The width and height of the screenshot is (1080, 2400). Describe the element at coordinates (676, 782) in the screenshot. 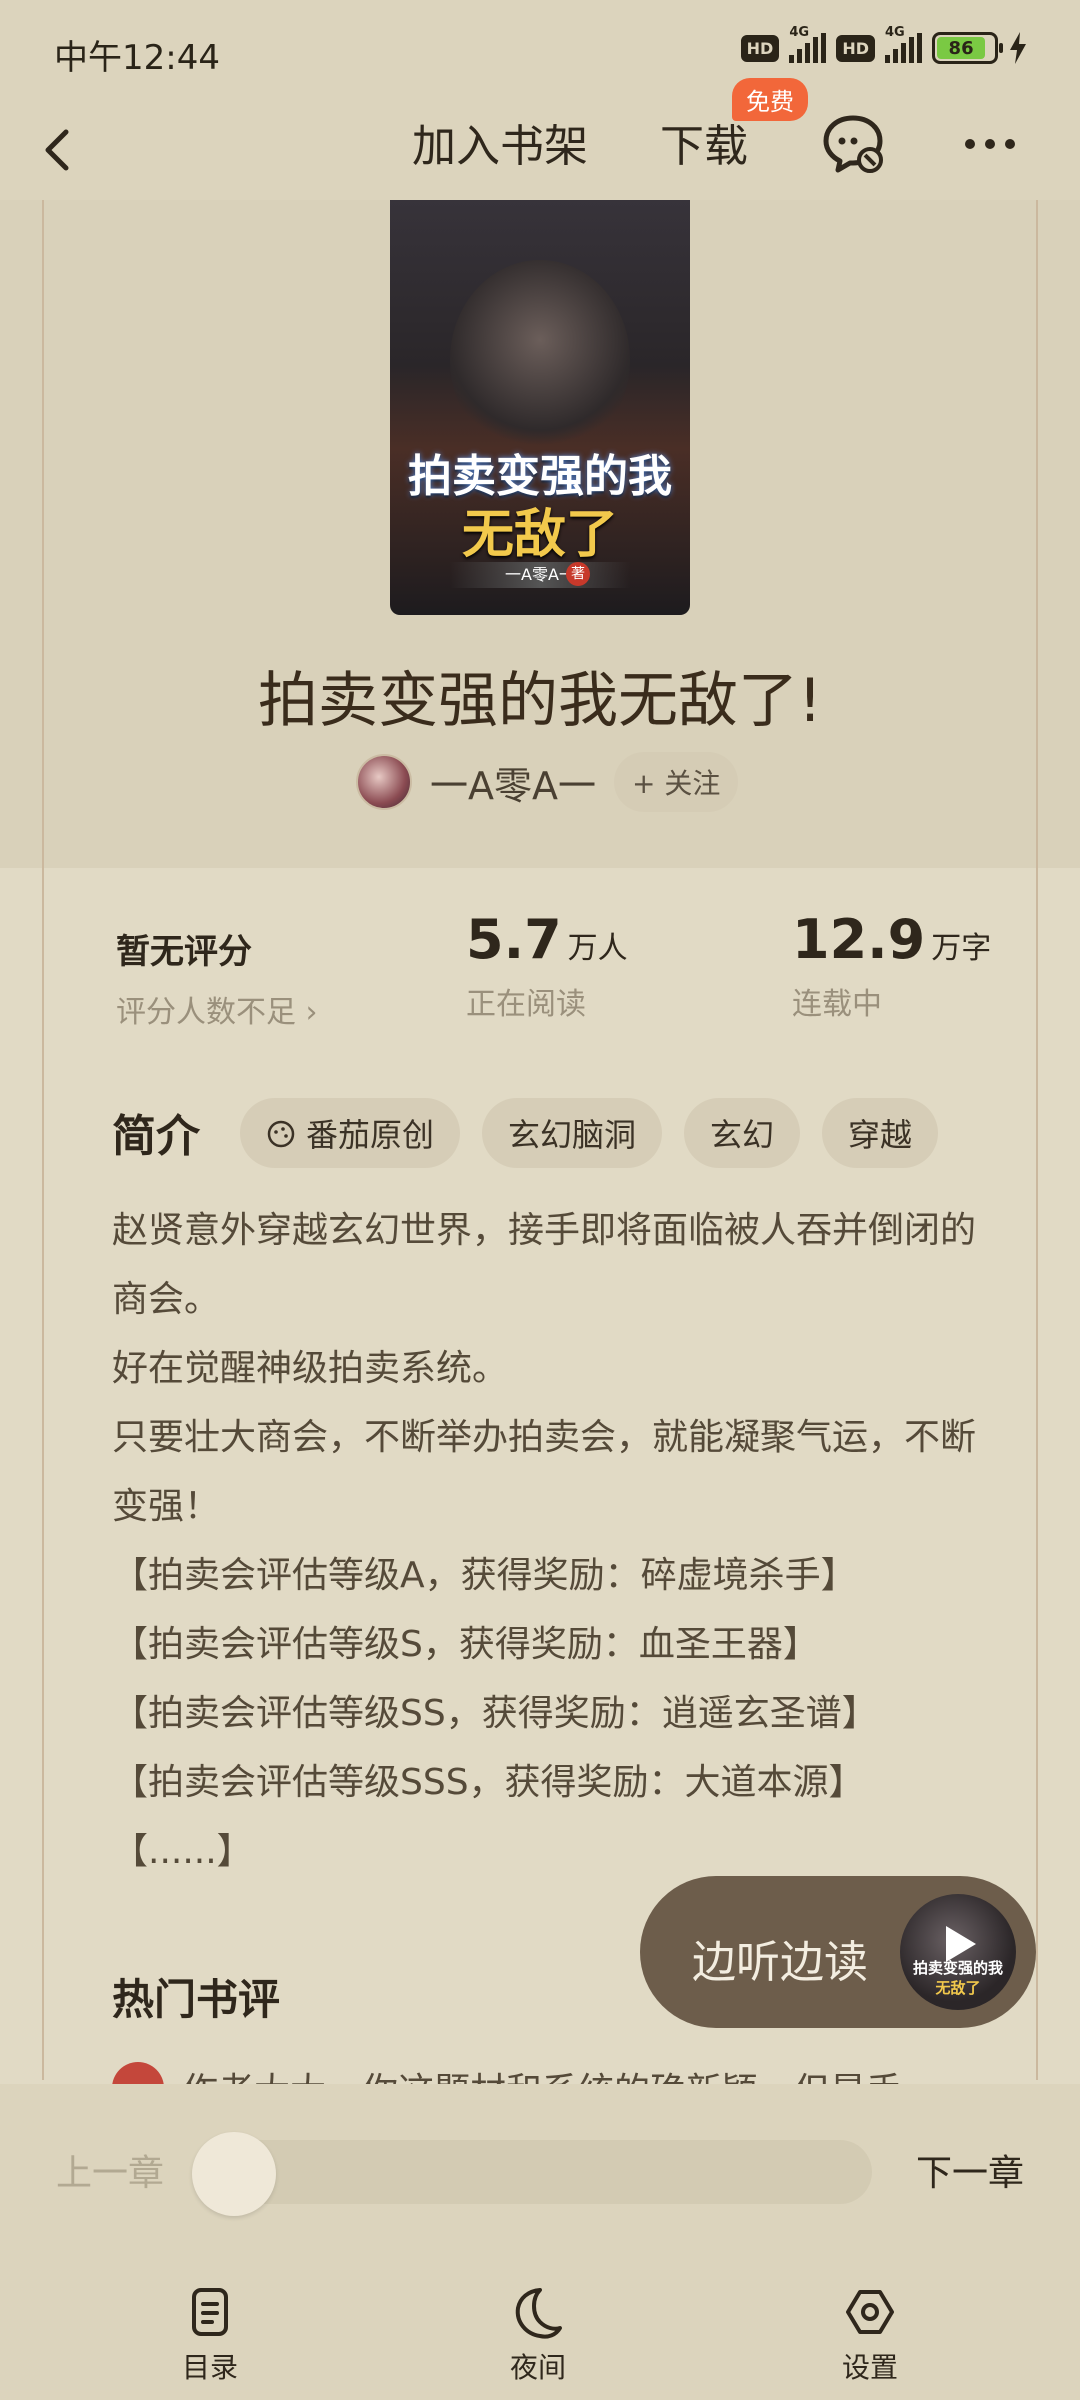

I see `follow-button: + 关注` at that location.